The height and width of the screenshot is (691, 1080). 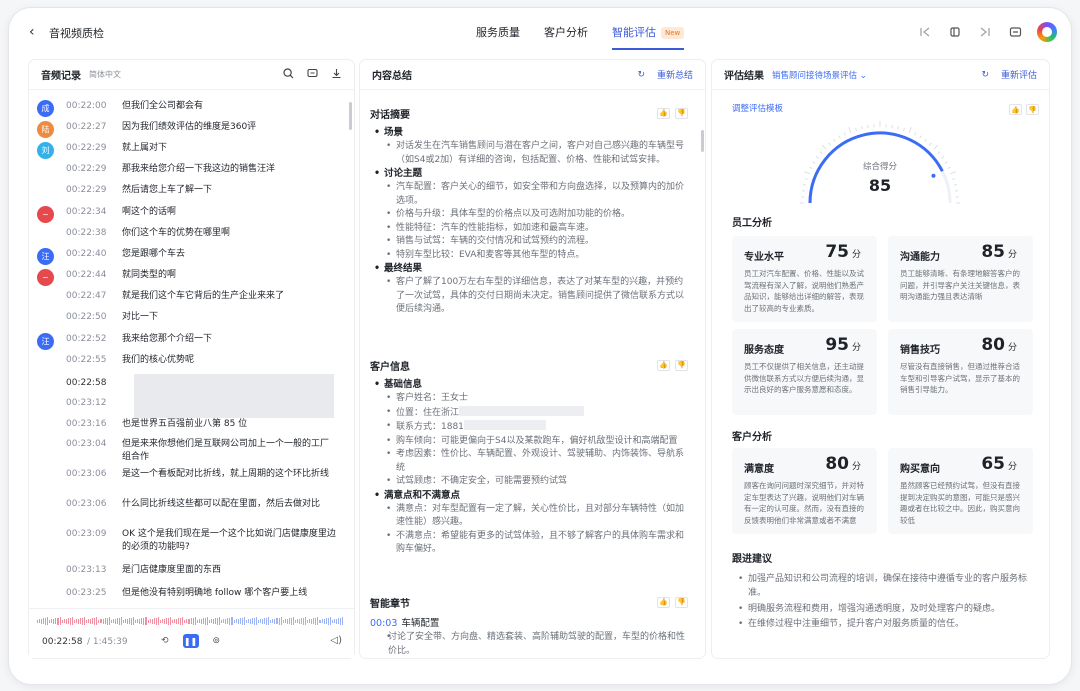 I want to click on re-evaluate-button: ↻ 重新评估, so click(x=1009, y=75).